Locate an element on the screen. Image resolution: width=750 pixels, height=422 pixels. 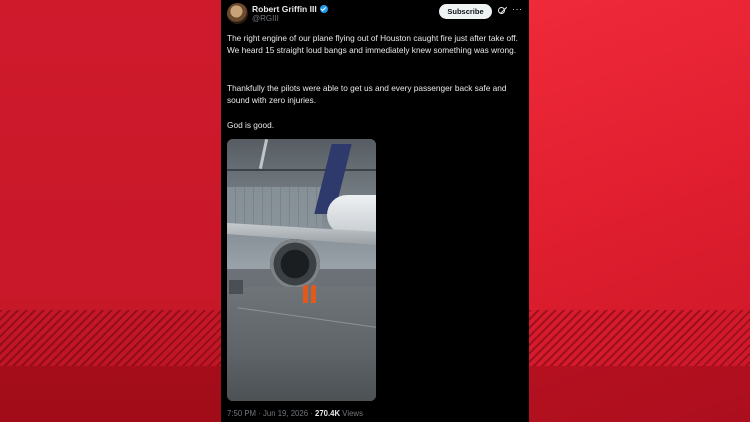
avatar is located at coordinates (237, 13).